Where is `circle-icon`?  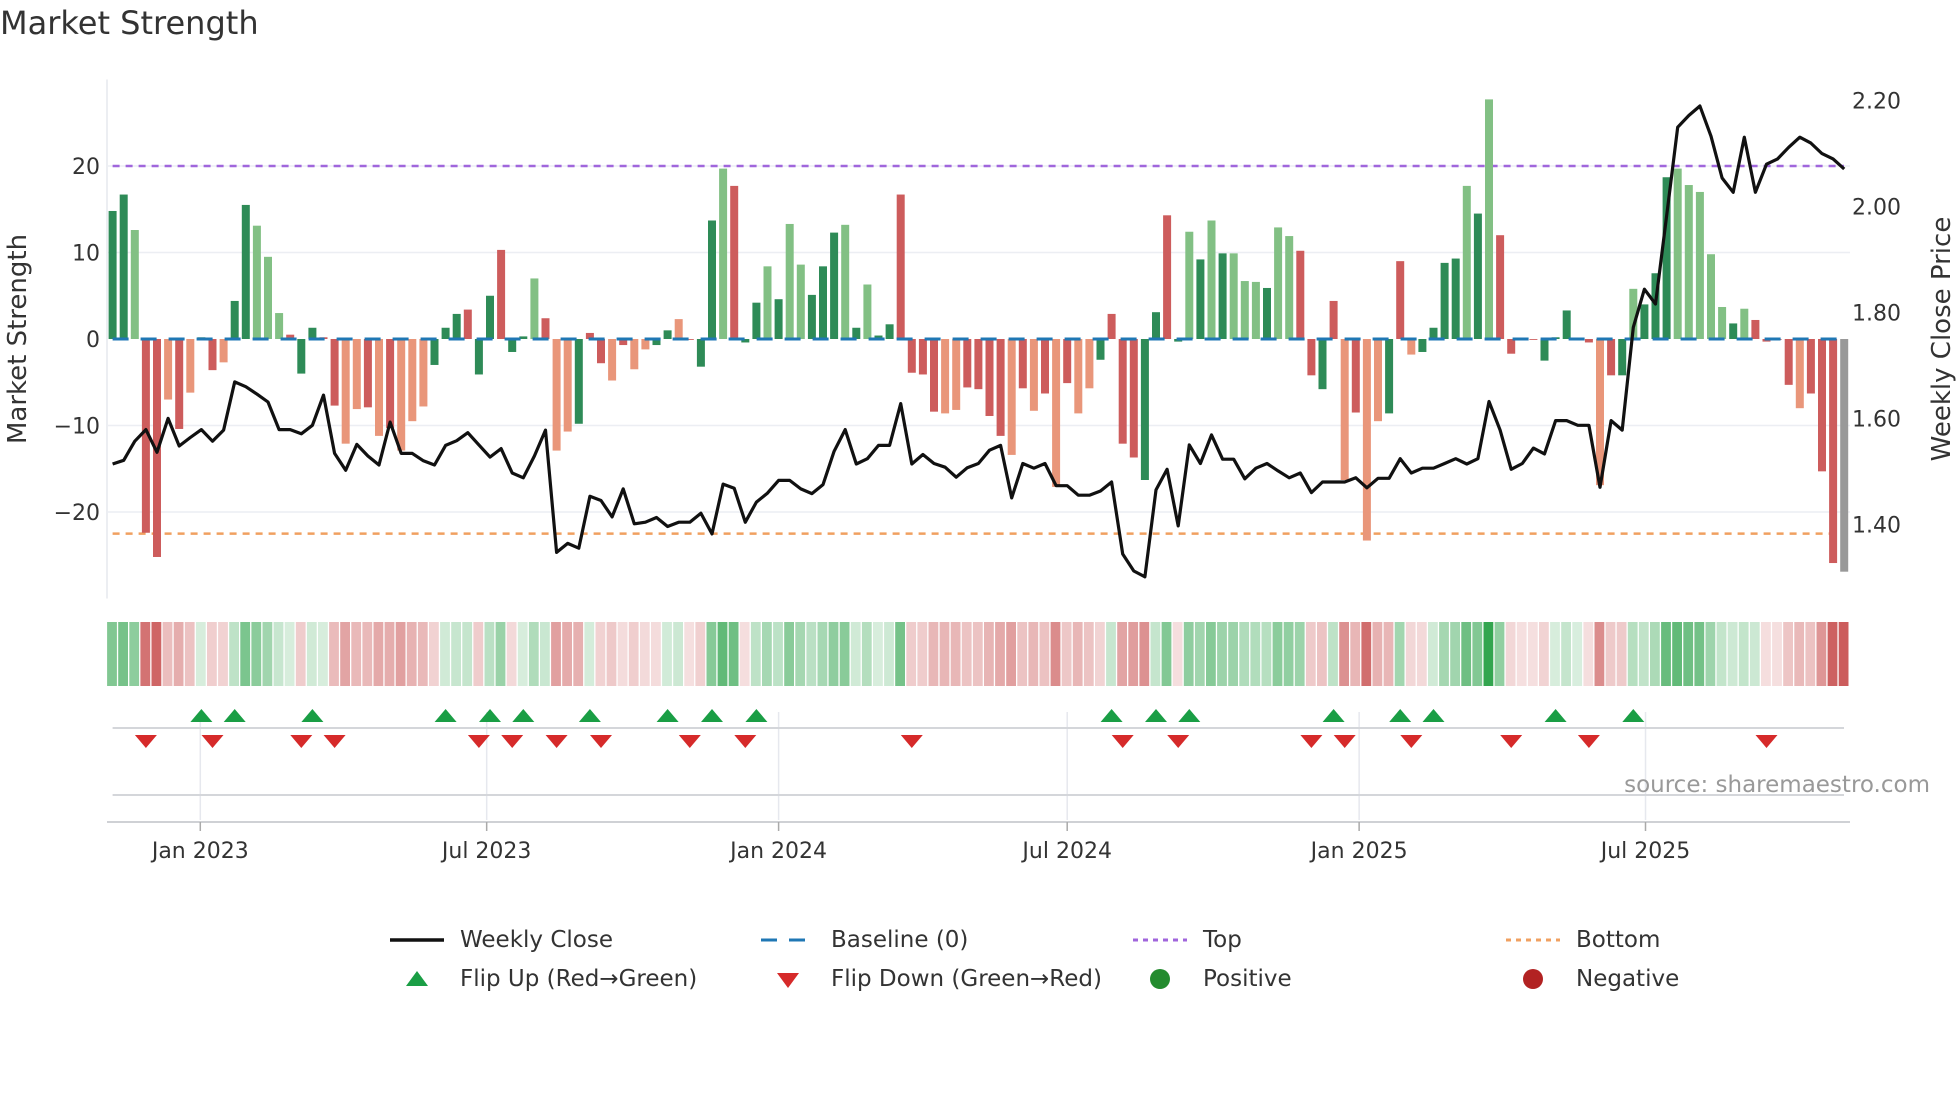
circle-icon is located at coordinates (1160, 979).